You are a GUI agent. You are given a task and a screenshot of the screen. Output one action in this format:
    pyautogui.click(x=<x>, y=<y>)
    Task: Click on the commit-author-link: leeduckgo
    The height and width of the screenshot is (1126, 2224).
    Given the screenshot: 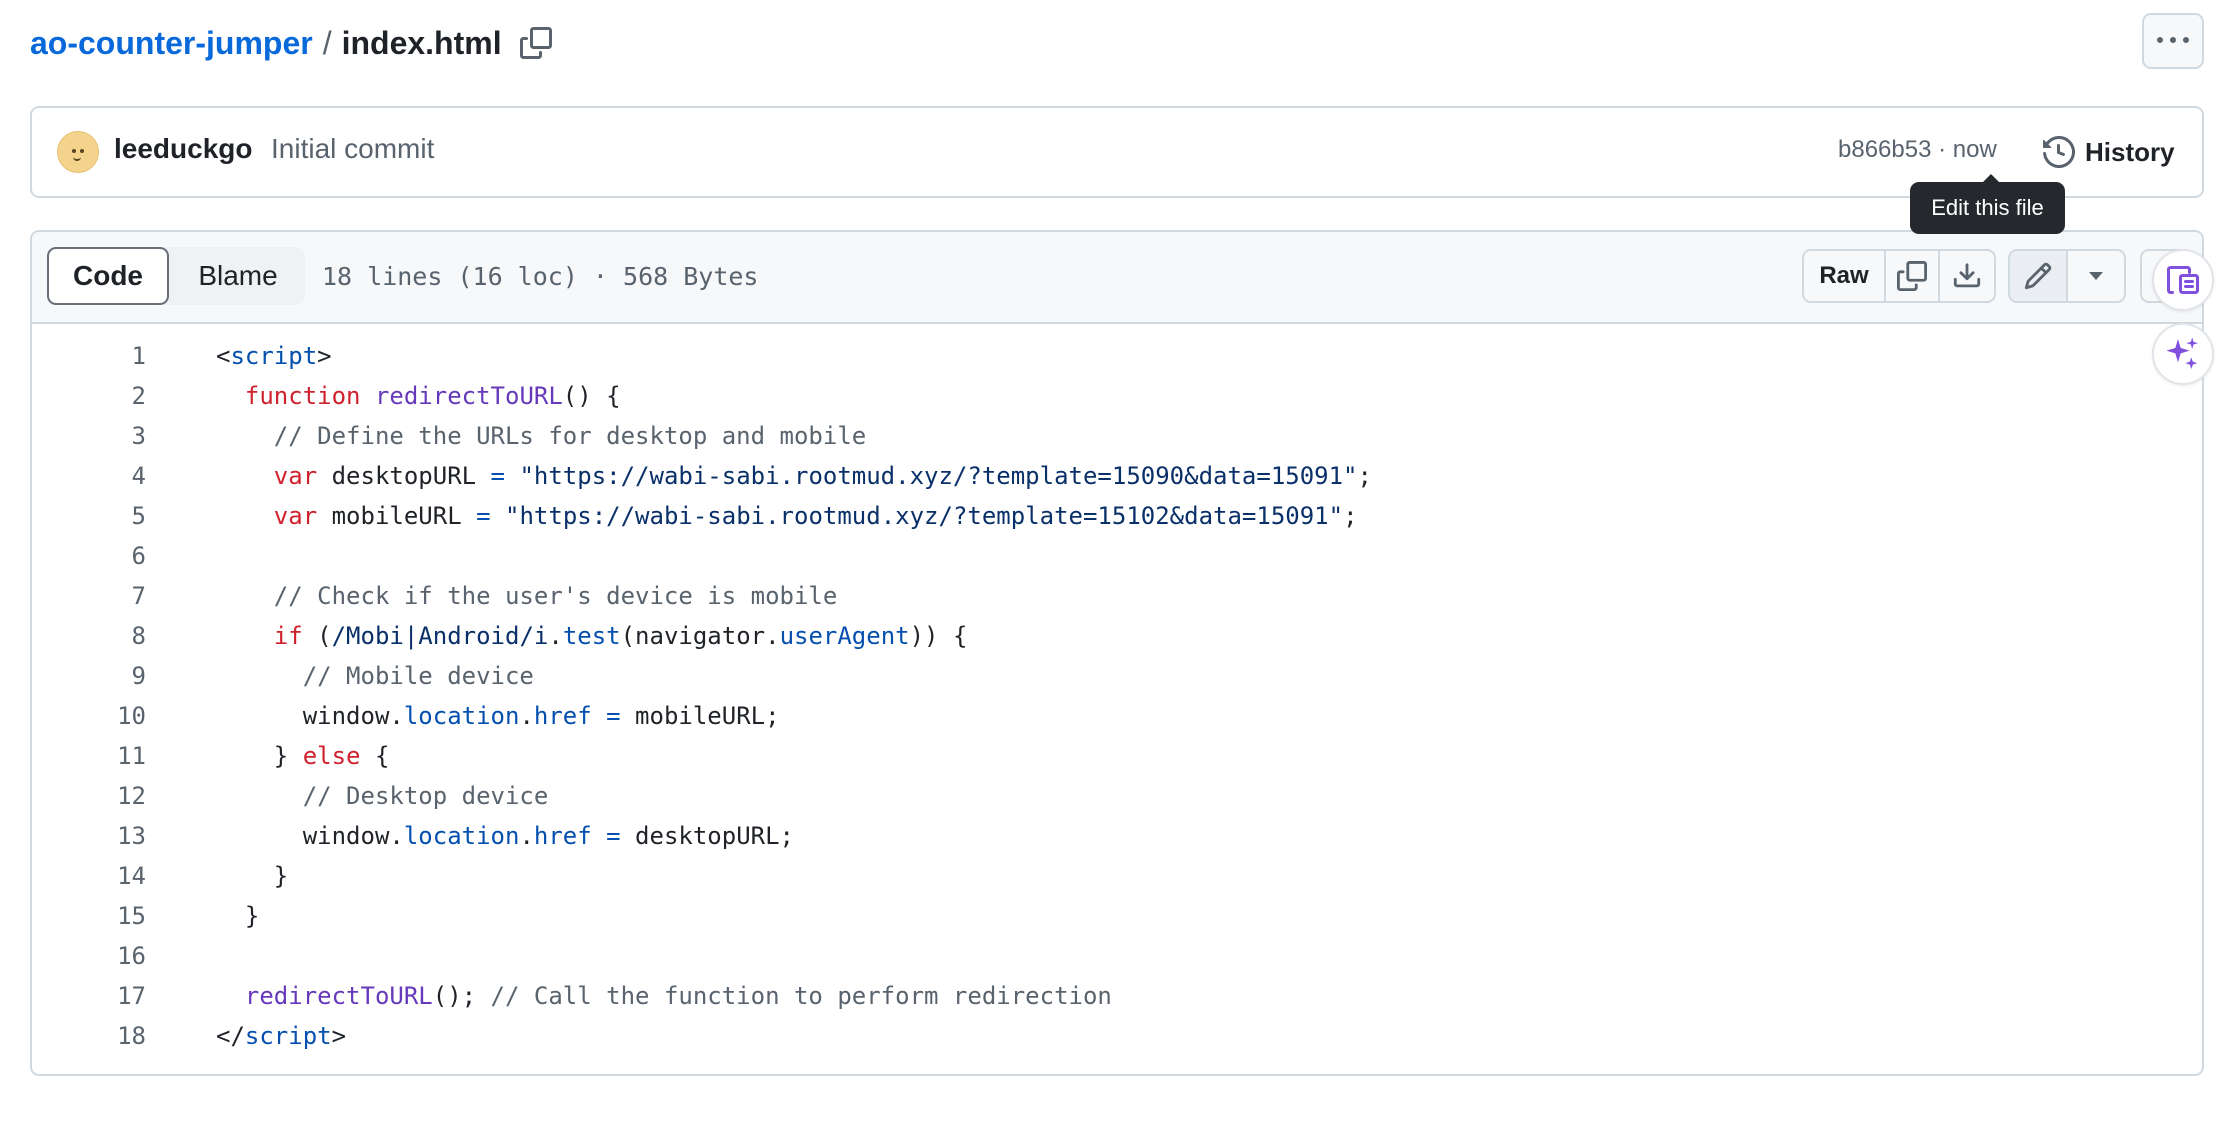 What is the action you would take?
    pyautogui.click(x=183, y=149)
    